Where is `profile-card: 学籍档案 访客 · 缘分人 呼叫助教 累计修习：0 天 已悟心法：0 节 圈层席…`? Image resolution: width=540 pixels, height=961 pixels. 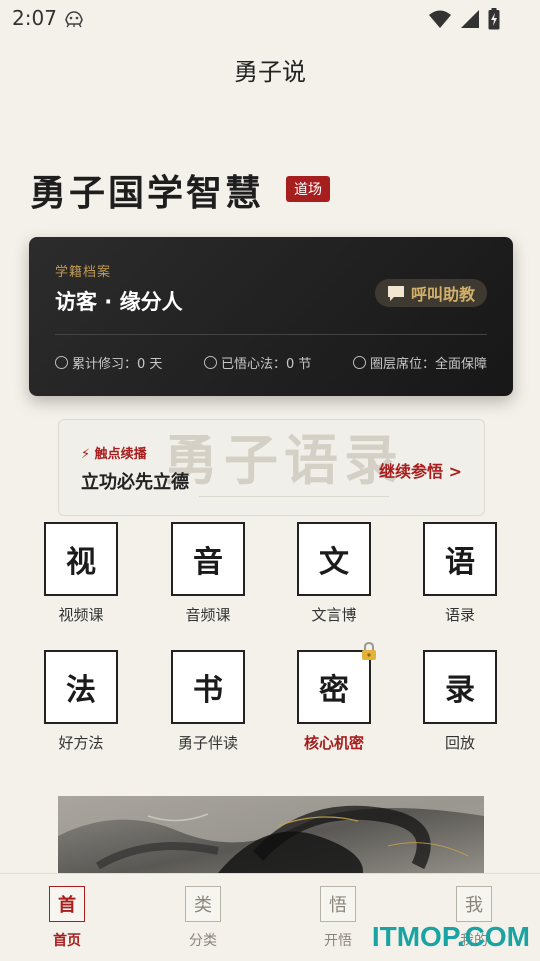 profile-card: 学籍档案 访客 · 缘分人 呼叫助教 累计修习：0 天 已悟心法：0 节 圈层席… is located at coordinates (271, 316).